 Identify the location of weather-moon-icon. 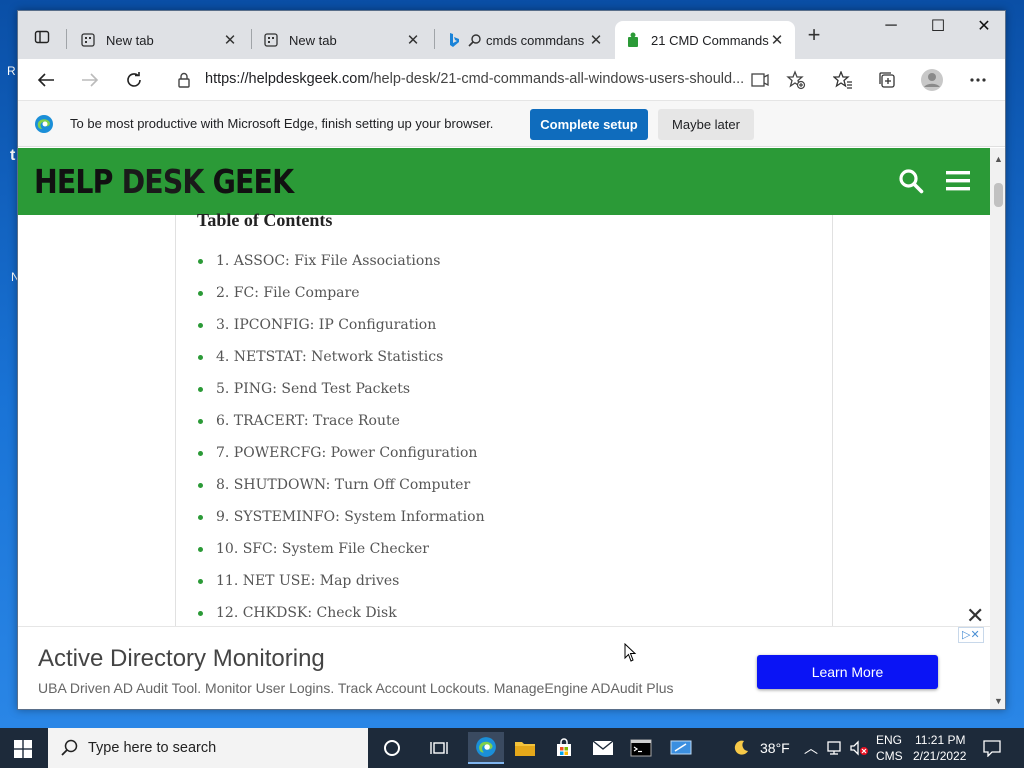
(741, 748).